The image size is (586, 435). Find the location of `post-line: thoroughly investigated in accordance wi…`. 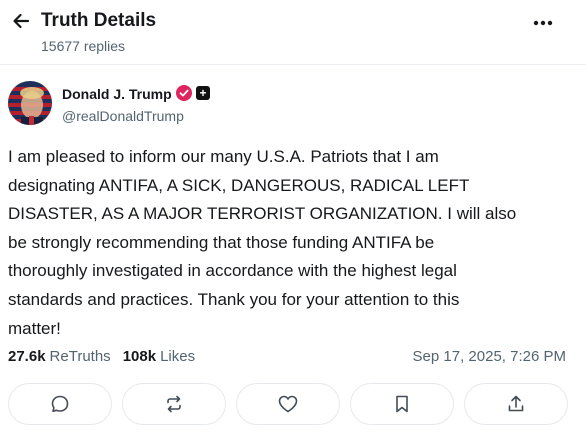

post-line: thoroughly investigated in accordance wi… is located at coordinates (232, 271).